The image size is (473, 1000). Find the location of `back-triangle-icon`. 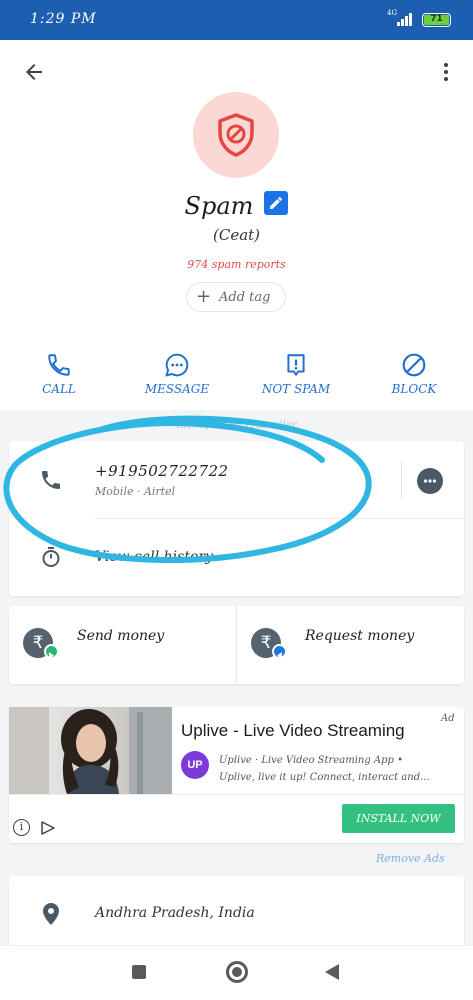

back-triangle-icon is located at coordinates (332, 972).